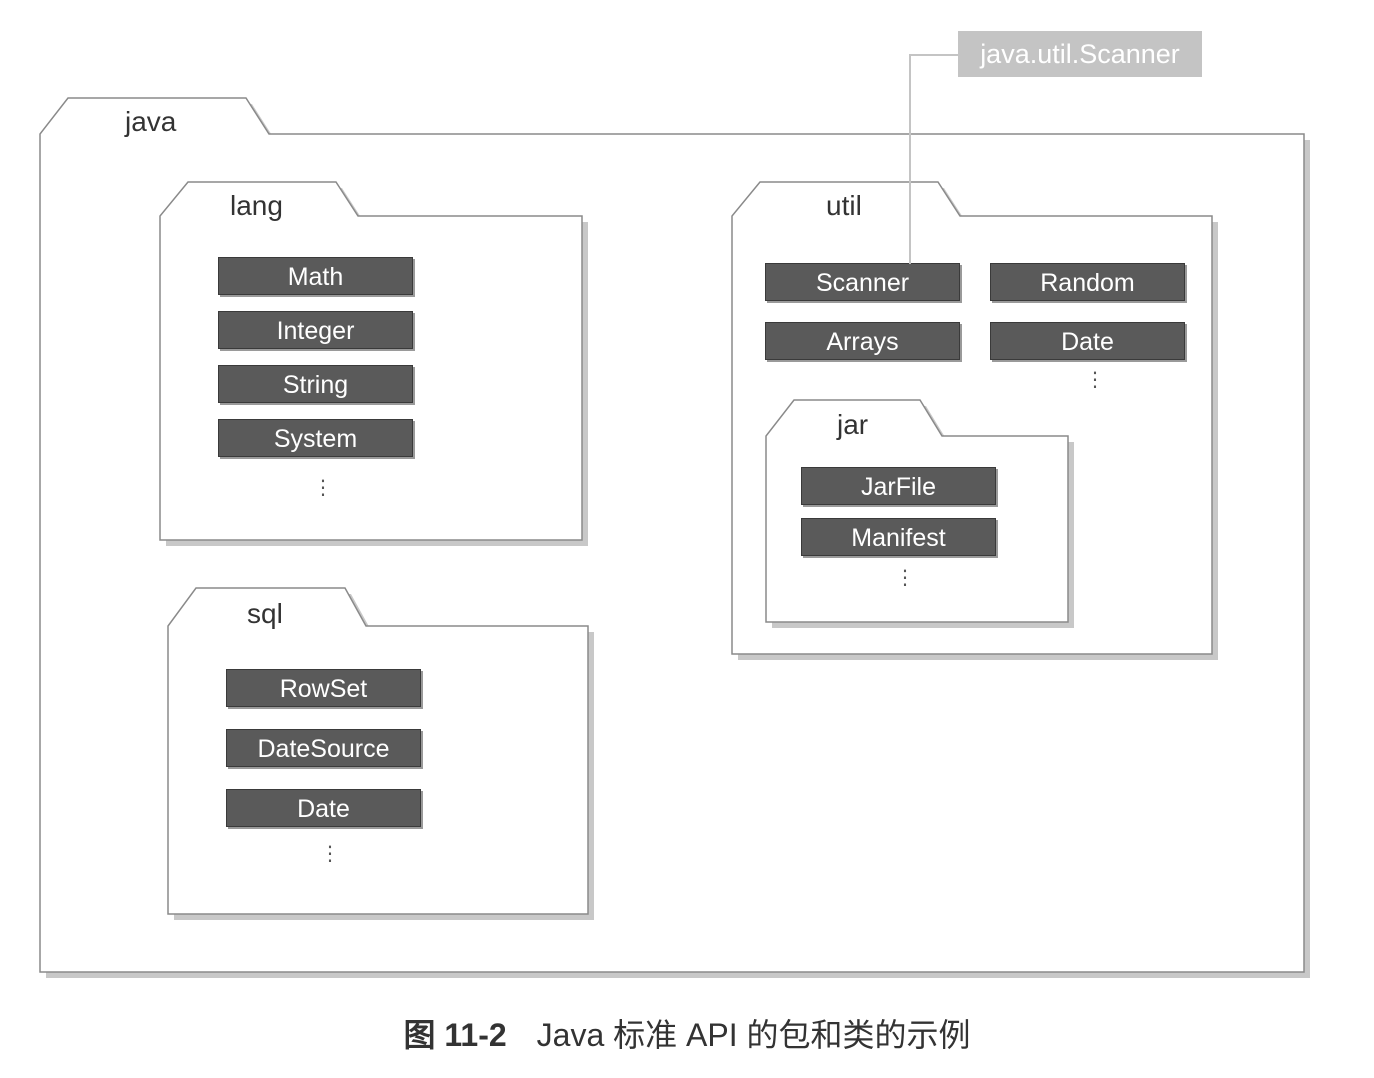 This screenshot has height=1078, width=1374. I want to click on figure-number: 图 11-2, so click(455, 1035).